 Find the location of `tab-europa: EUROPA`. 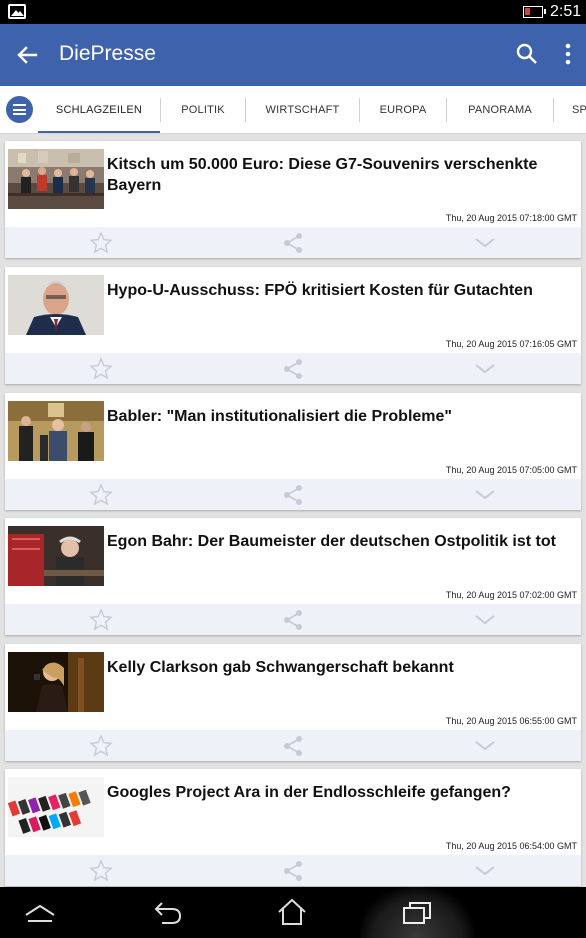

tab-europa: EUROPA is located at coordinates (403, 109).